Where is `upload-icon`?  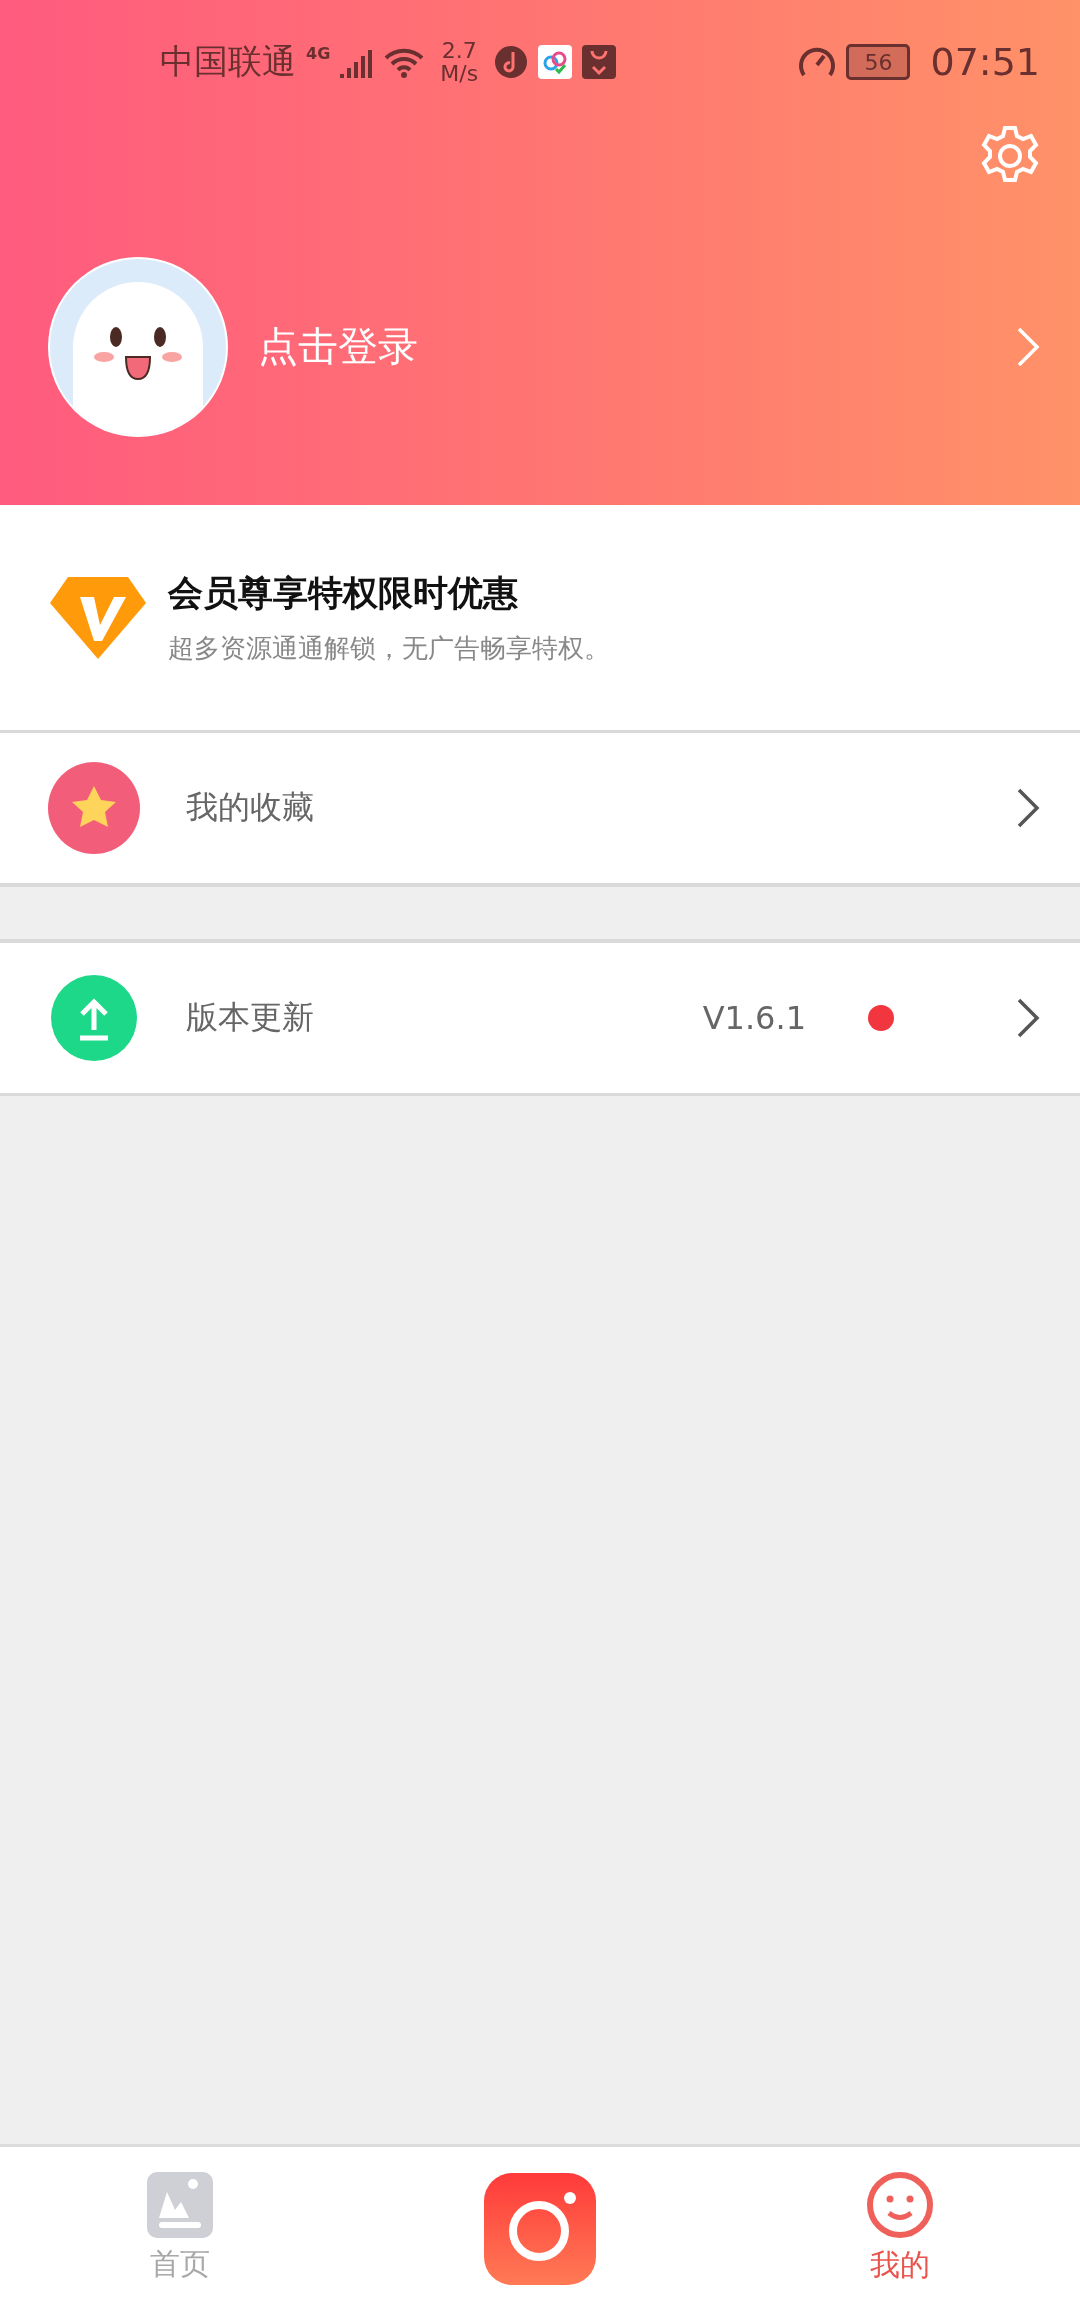
upload-icon is located at coordinates (94, 1018).